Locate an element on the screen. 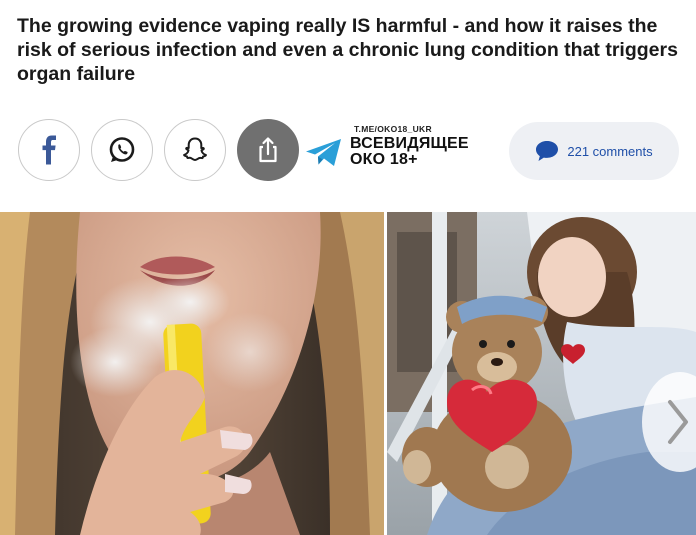 This screenshot has width=696, height=535. telegram-channel-name: ВСЕВИДЯЩЕЕ ОКО 18+ is located at coordinates (409, 151).